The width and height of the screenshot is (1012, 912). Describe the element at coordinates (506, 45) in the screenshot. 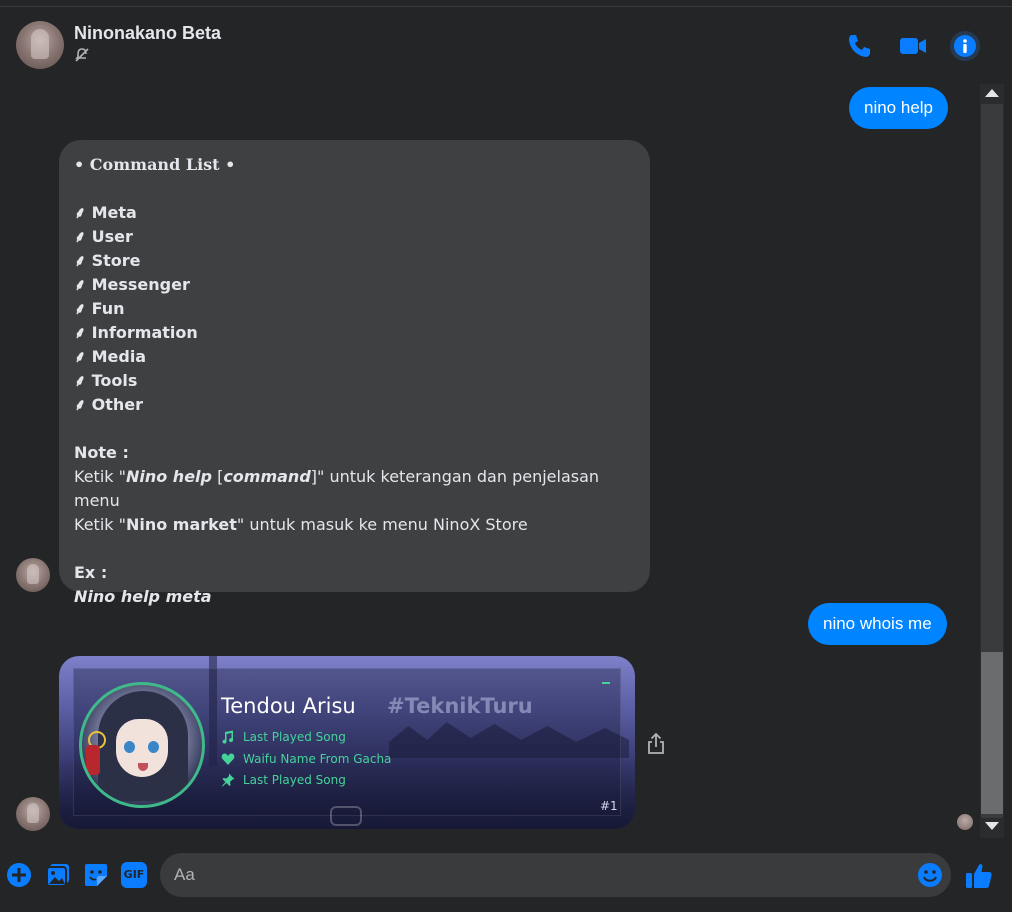

I see `conversation-header: Ninonakano Beta` at that location.